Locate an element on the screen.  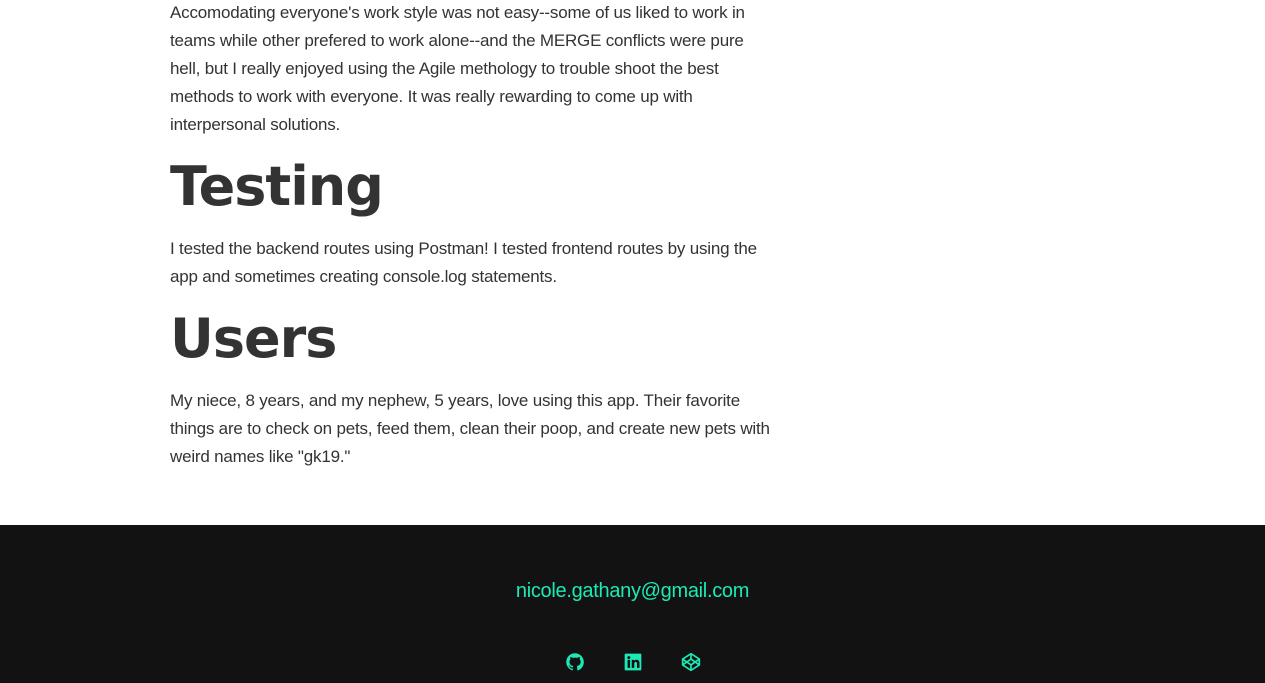
github-icon is located at coordinates (574, 662).